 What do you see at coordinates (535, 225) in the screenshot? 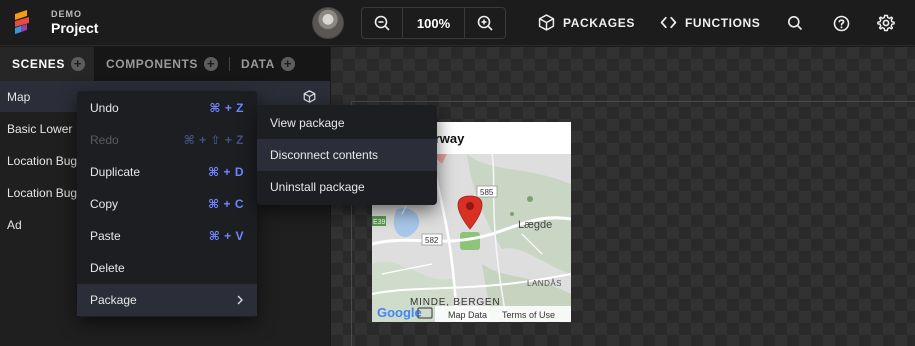
I see `area-lgde-label: Lægde` at bounding box center [535, 225].